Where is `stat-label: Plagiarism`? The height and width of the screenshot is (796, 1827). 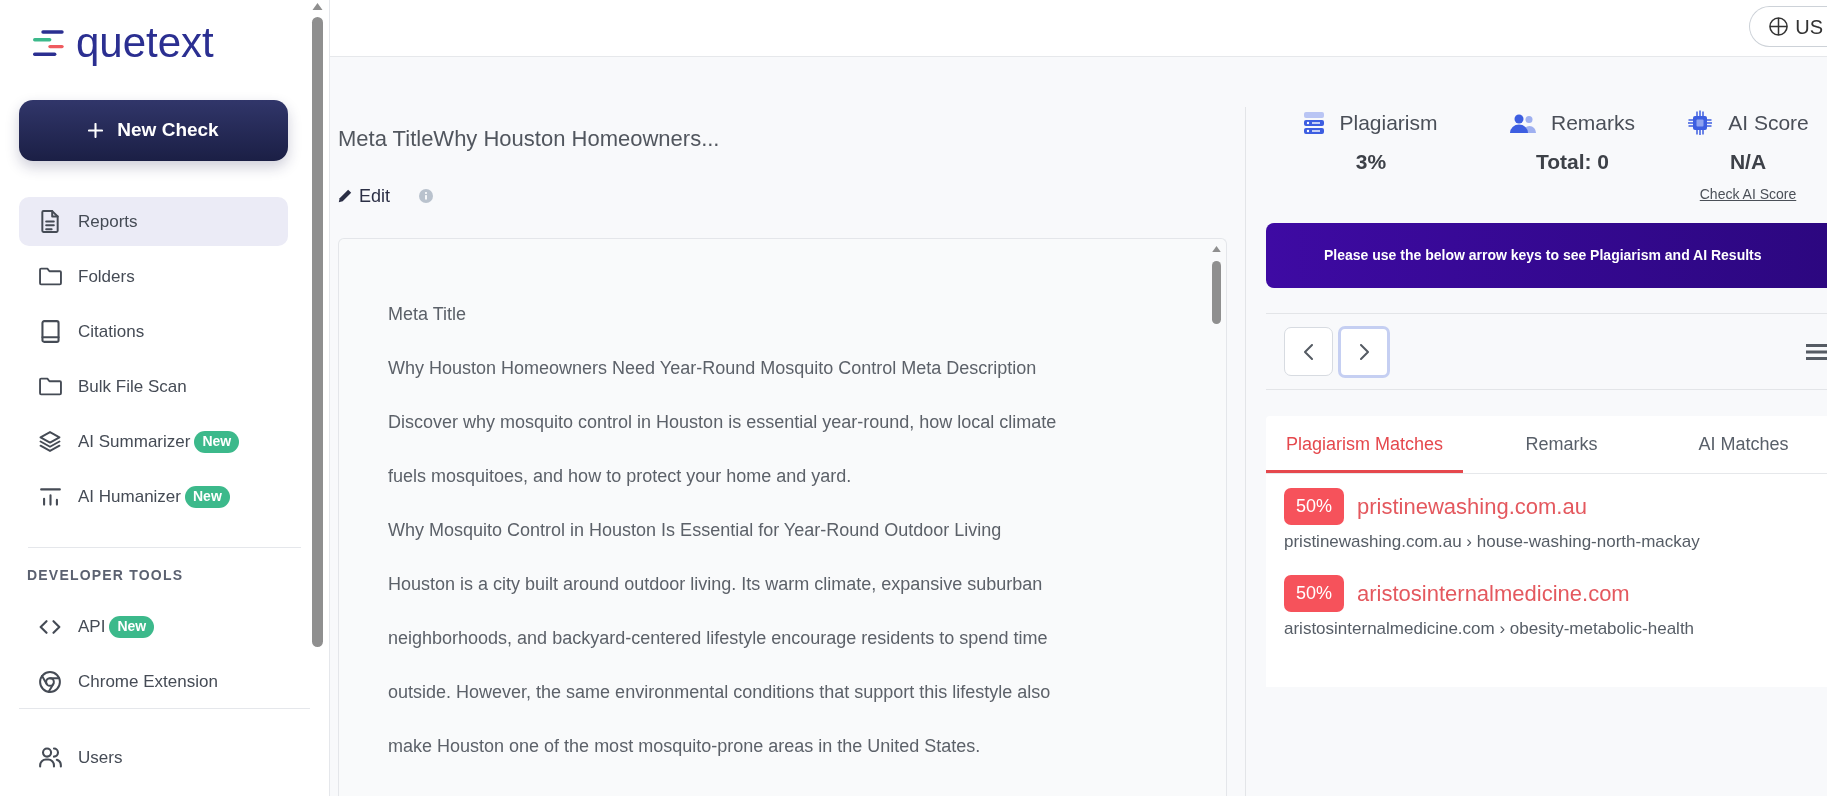 stat-label: Plagiarism is located at coordinates (1388, 123).